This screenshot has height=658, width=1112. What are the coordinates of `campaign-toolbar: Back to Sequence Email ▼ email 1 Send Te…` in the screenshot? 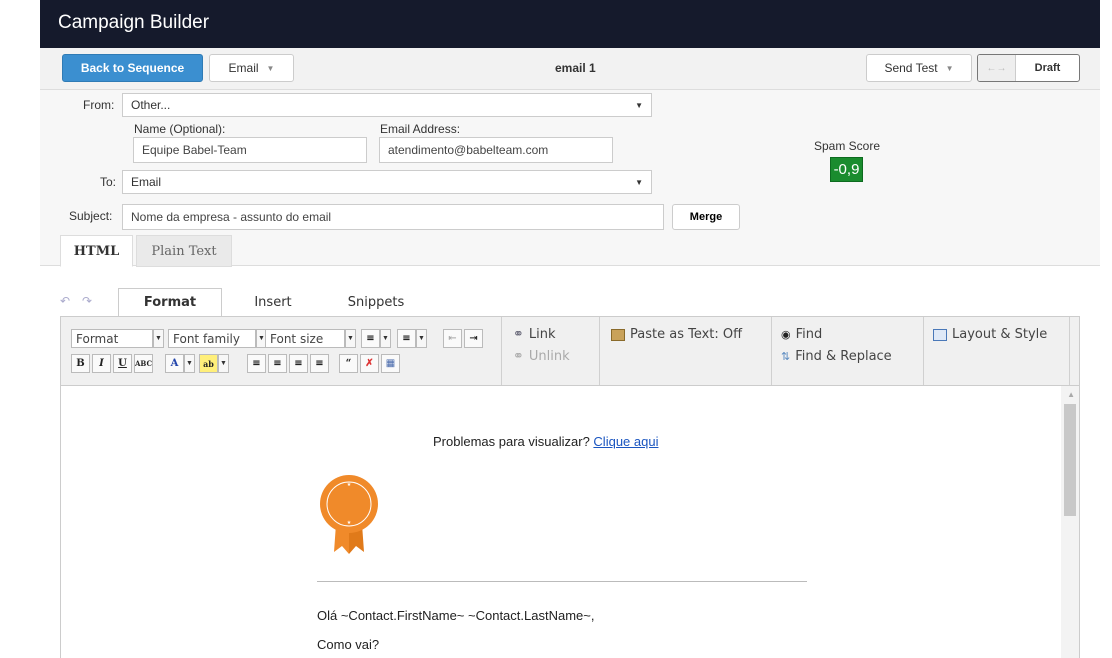 It's located at (570, 69).